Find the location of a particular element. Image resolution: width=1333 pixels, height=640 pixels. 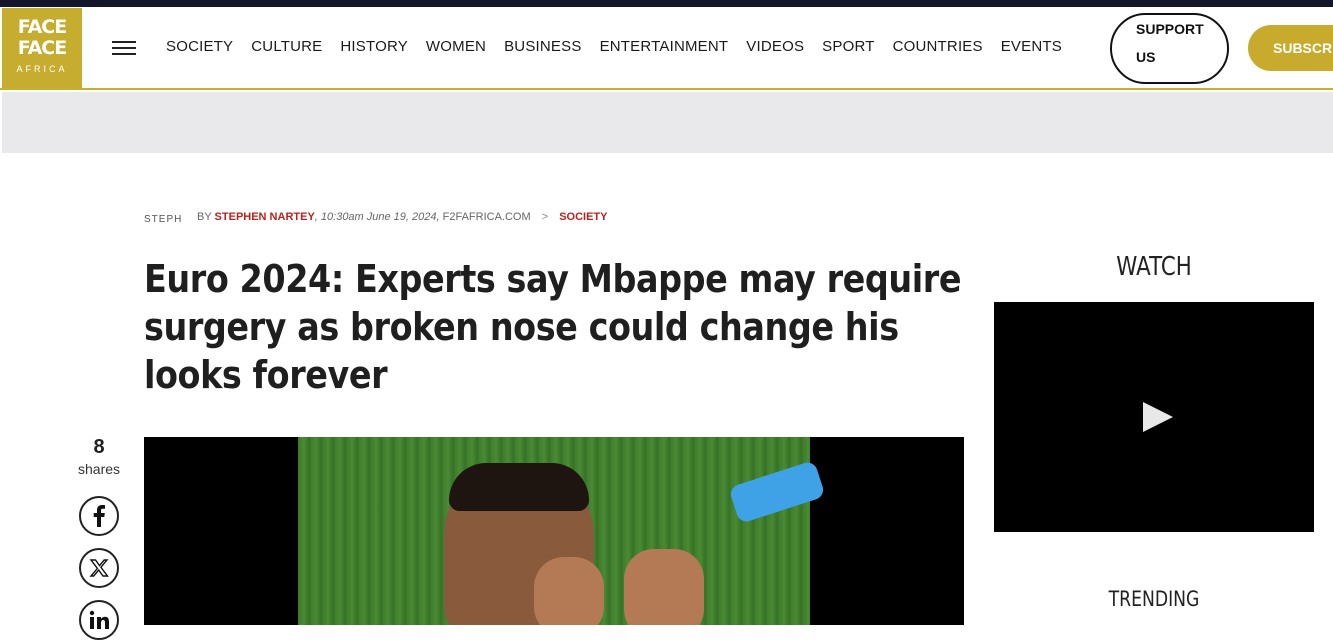

top-strip is located at coordinates (666, 3).